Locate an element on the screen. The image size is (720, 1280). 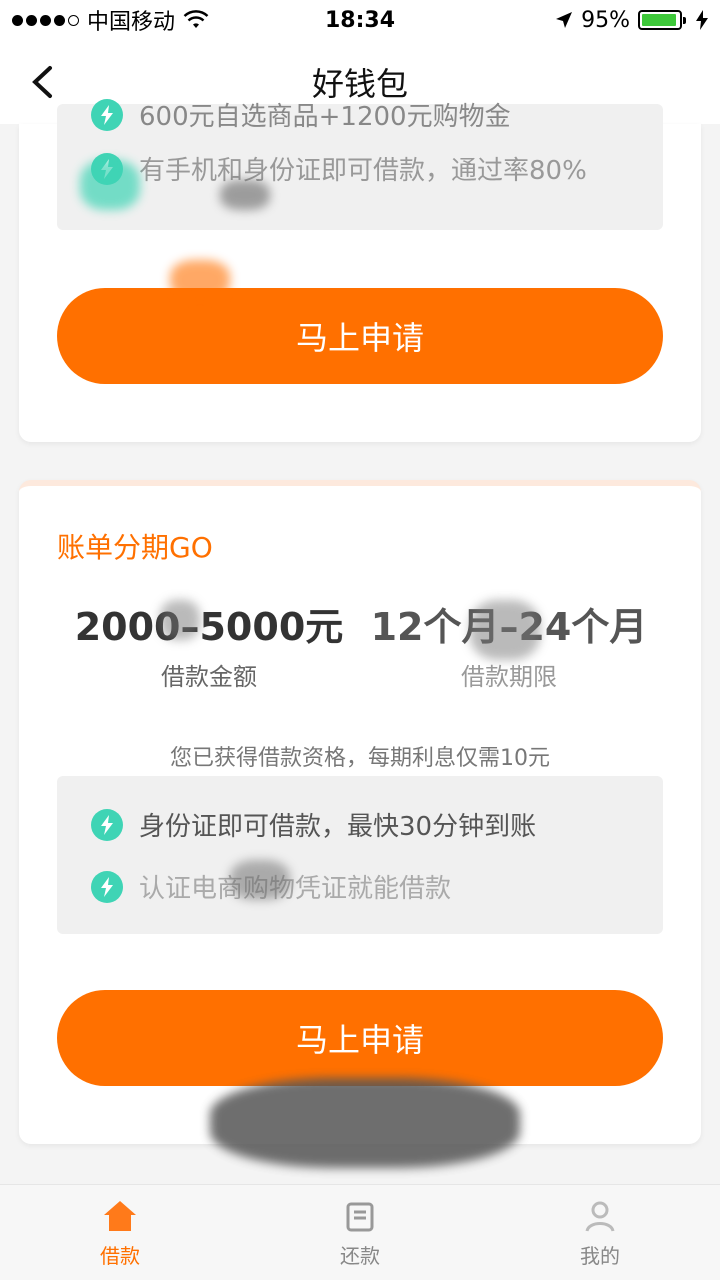
tab-profile: 我的 is located at coordinates (600, 1232).